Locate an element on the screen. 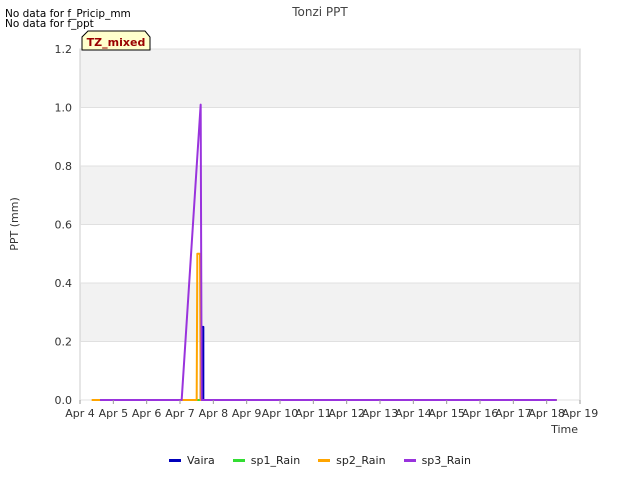  x-tick-label: Apr 10 is located at coordinates (280, 413).